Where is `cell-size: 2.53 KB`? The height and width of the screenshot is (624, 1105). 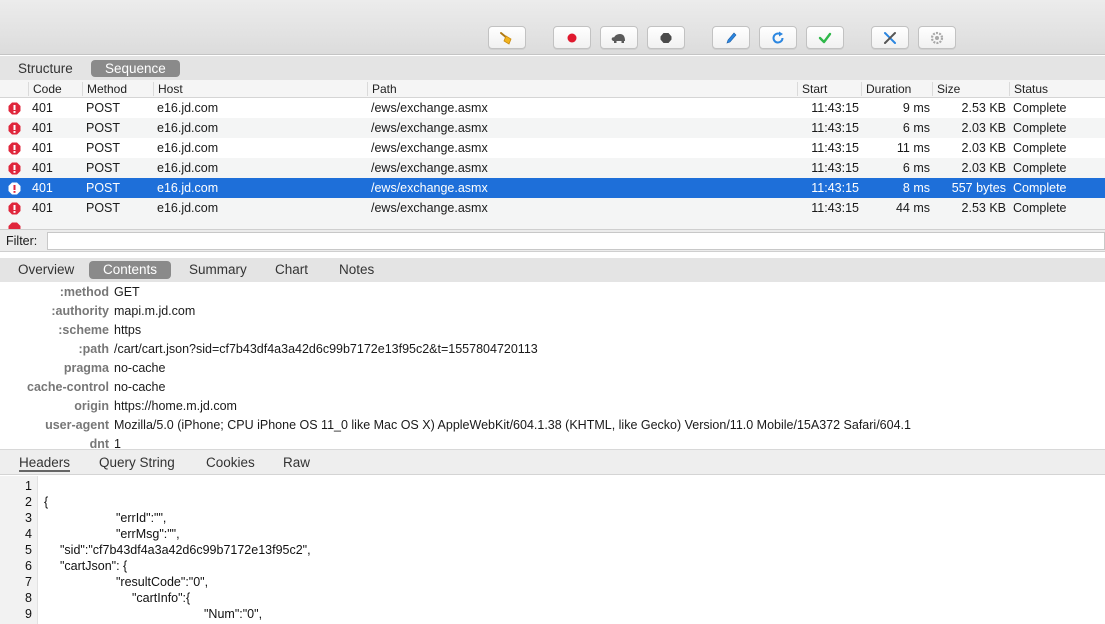
cell-size: 2.53 KB is located at coordinates (983, 208).